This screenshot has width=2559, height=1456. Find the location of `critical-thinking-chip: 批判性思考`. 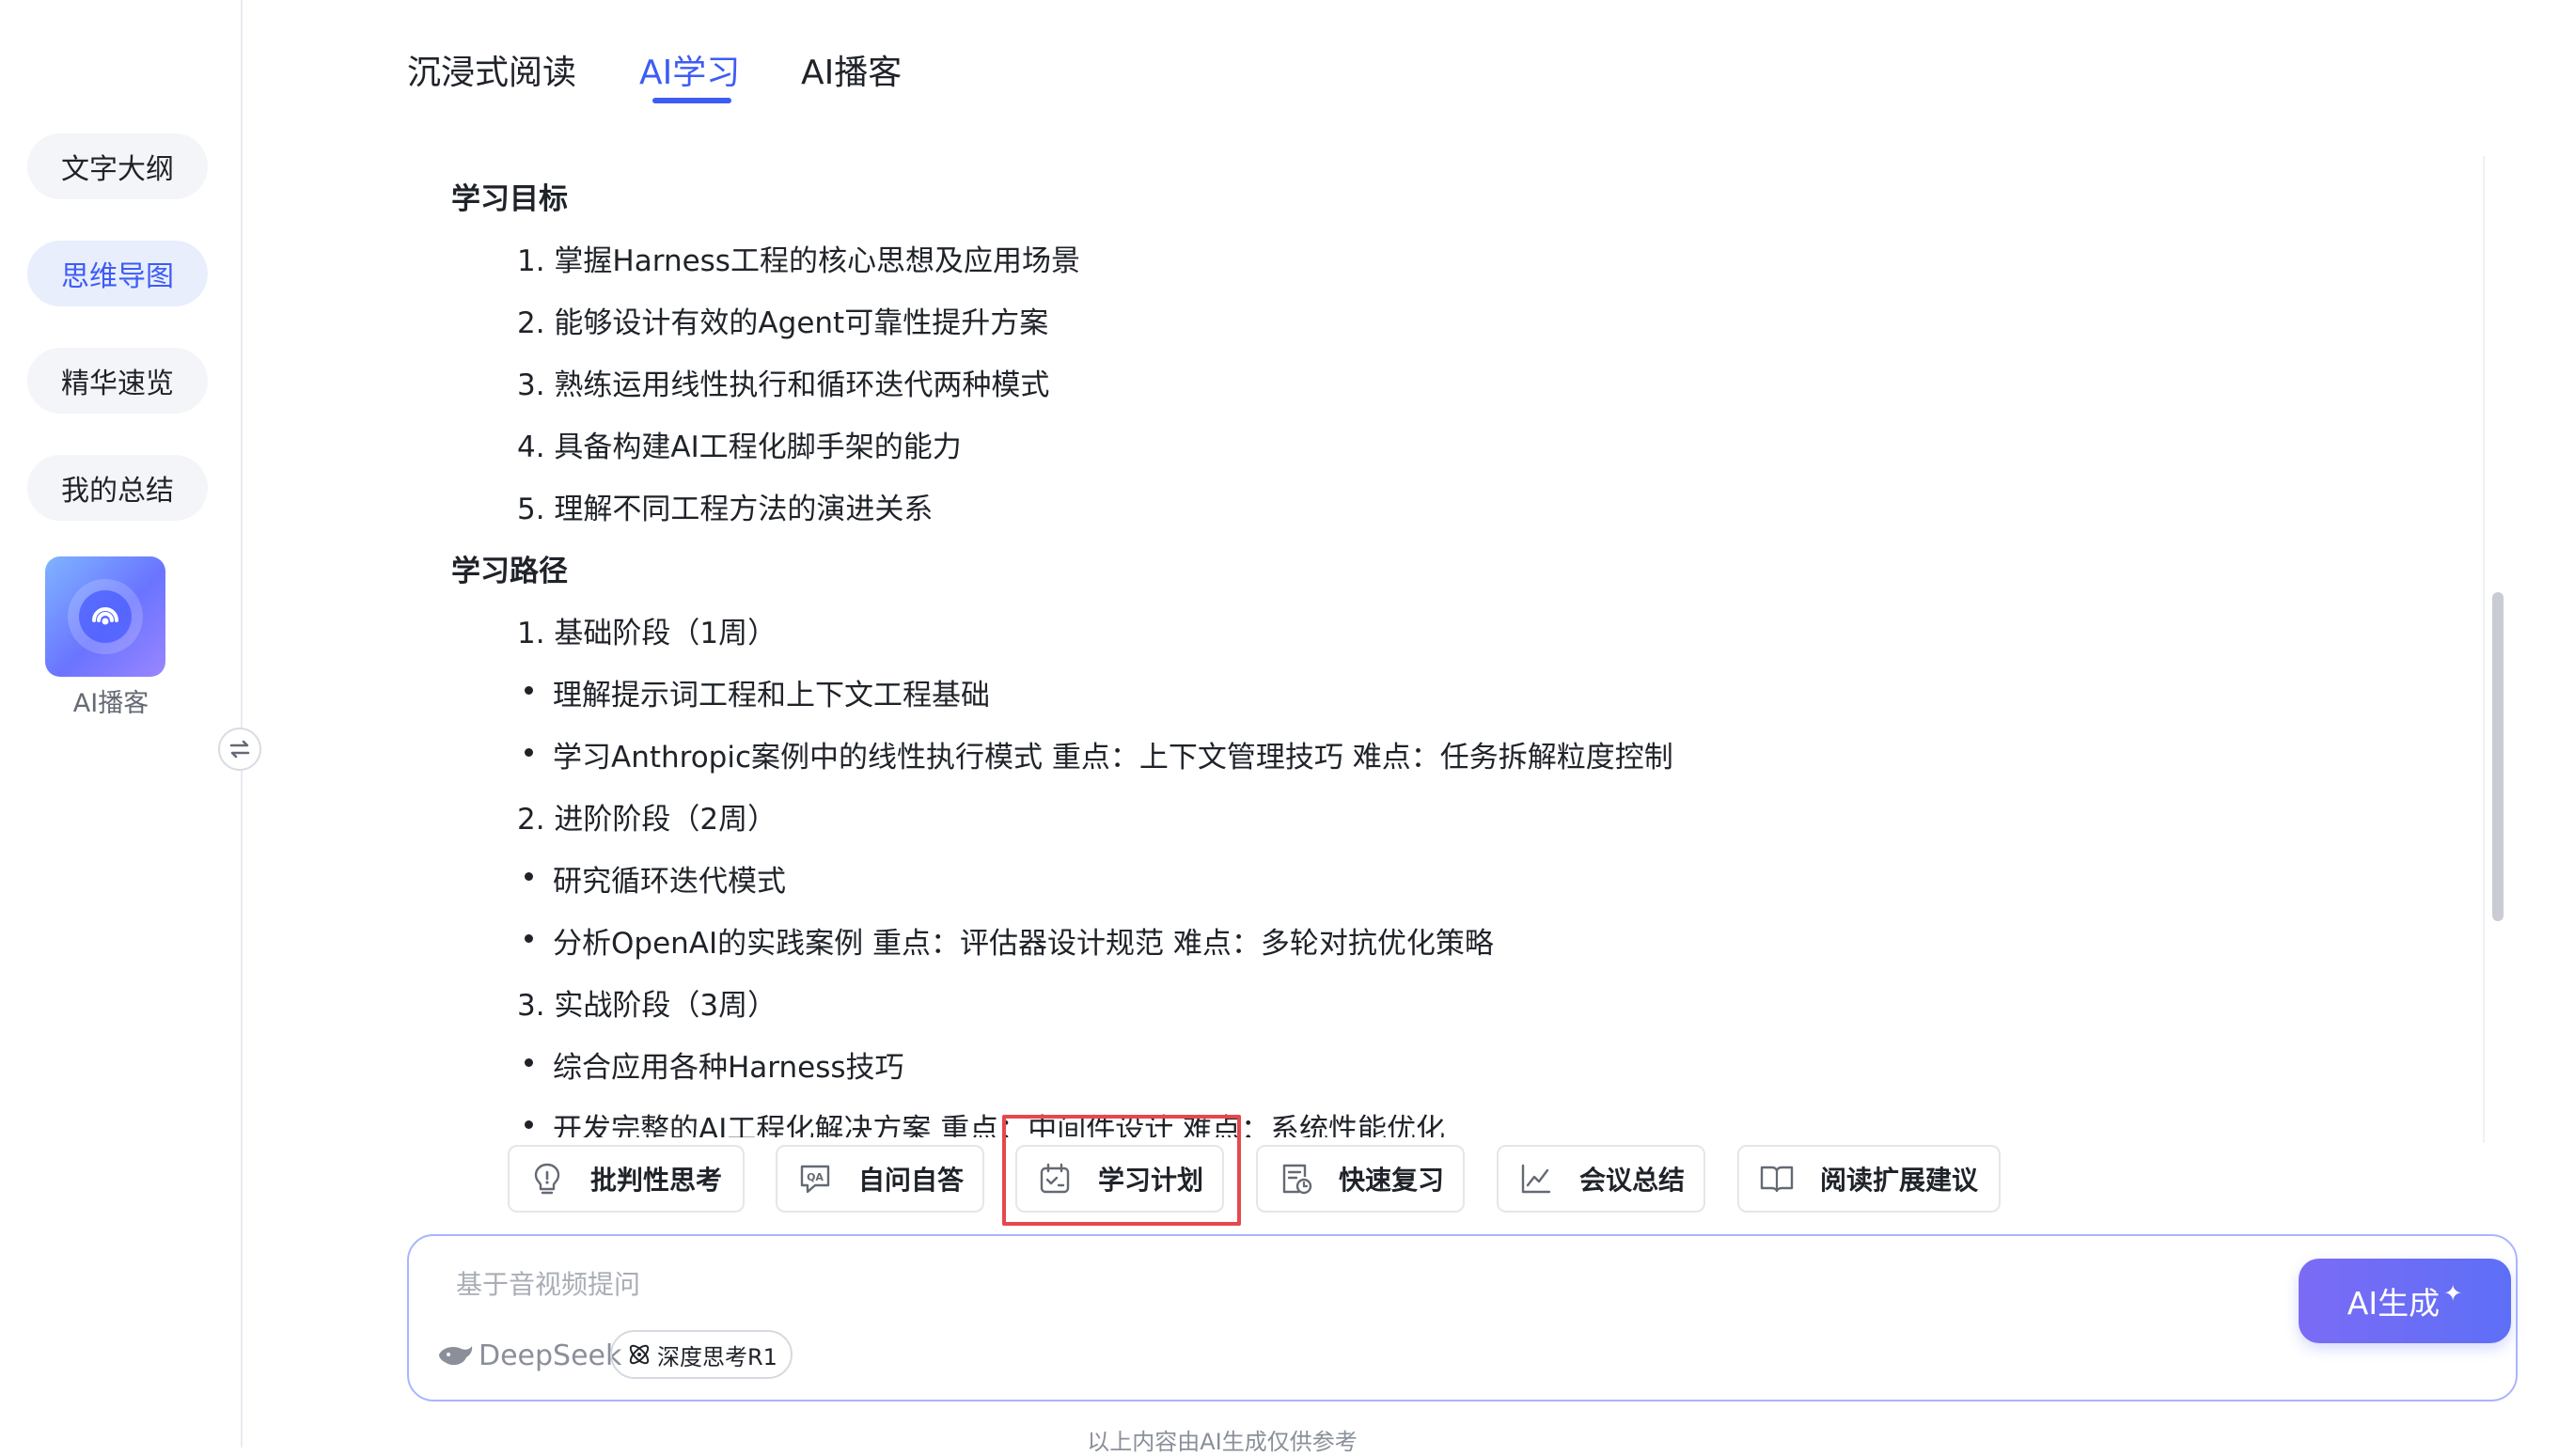

critical-thinking-chip: 批判性思考 is located at coordinates (626, 1179).